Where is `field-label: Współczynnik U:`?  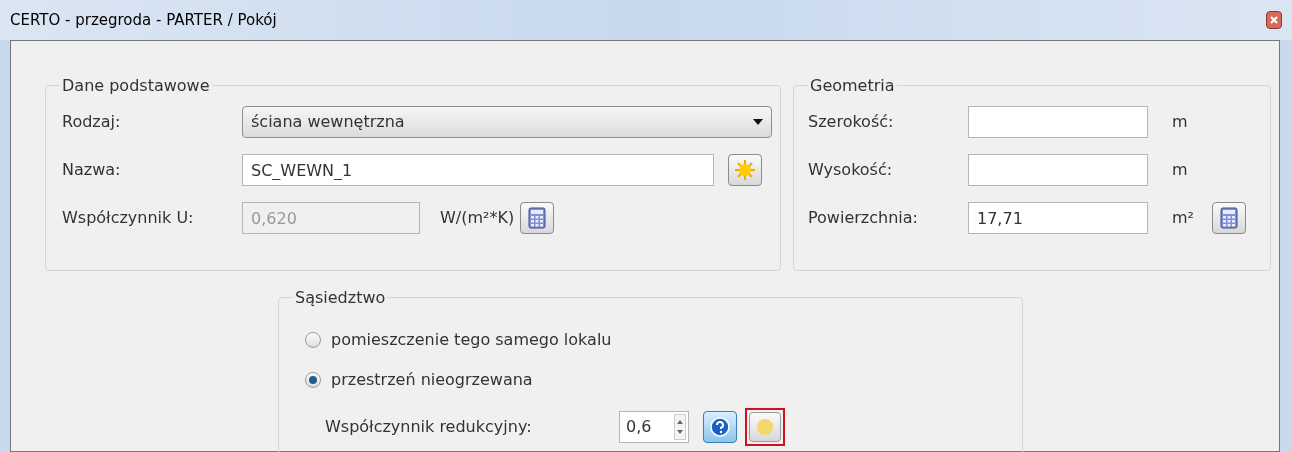
field-label: Współczynnik U: is located at coordinates (128, 218).